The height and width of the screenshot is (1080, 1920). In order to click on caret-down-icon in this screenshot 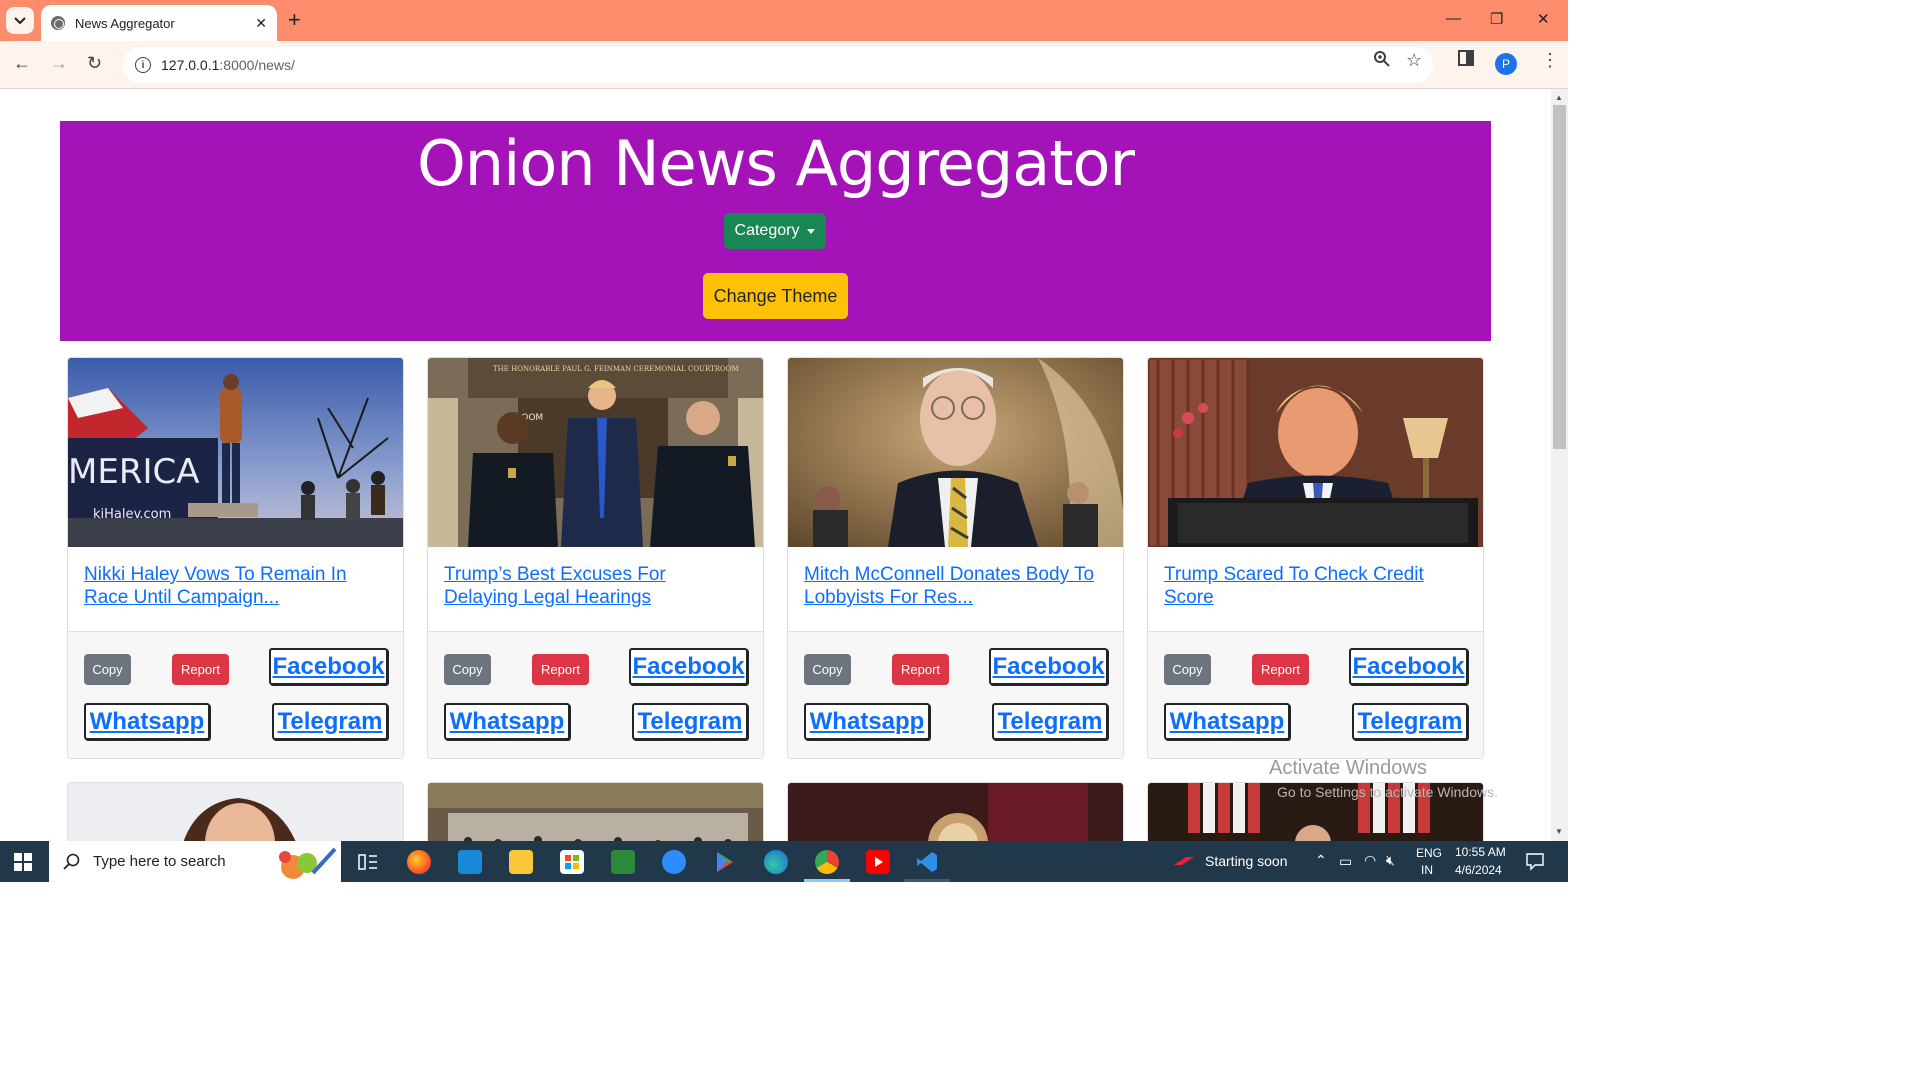, I will do `click(811, 231)`.